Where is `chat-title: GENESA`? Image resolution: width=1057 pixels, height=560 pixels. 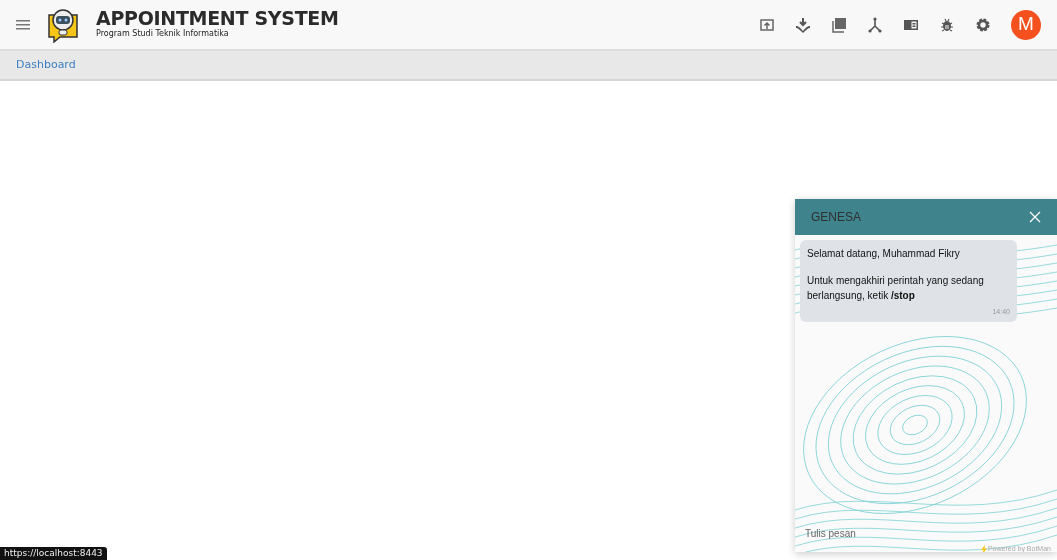
chat-title: GENESA is located at coordinates (836, 217).